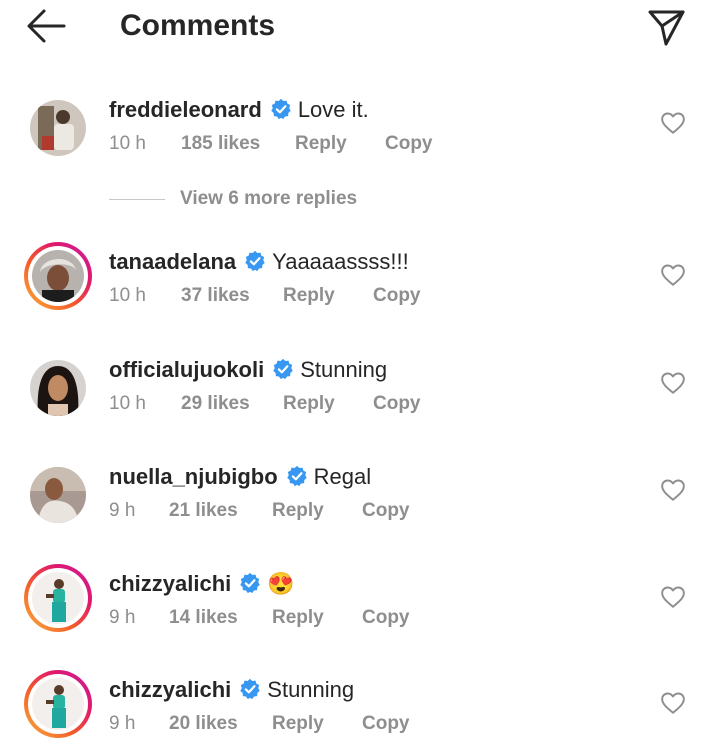 Image resolution: width=720 pixels, height=754 pixels. What do you see at coordinates (186, 369) in the screenshot?
I see `comment-username: officialujuokoli` at bounding box center [186, 369].